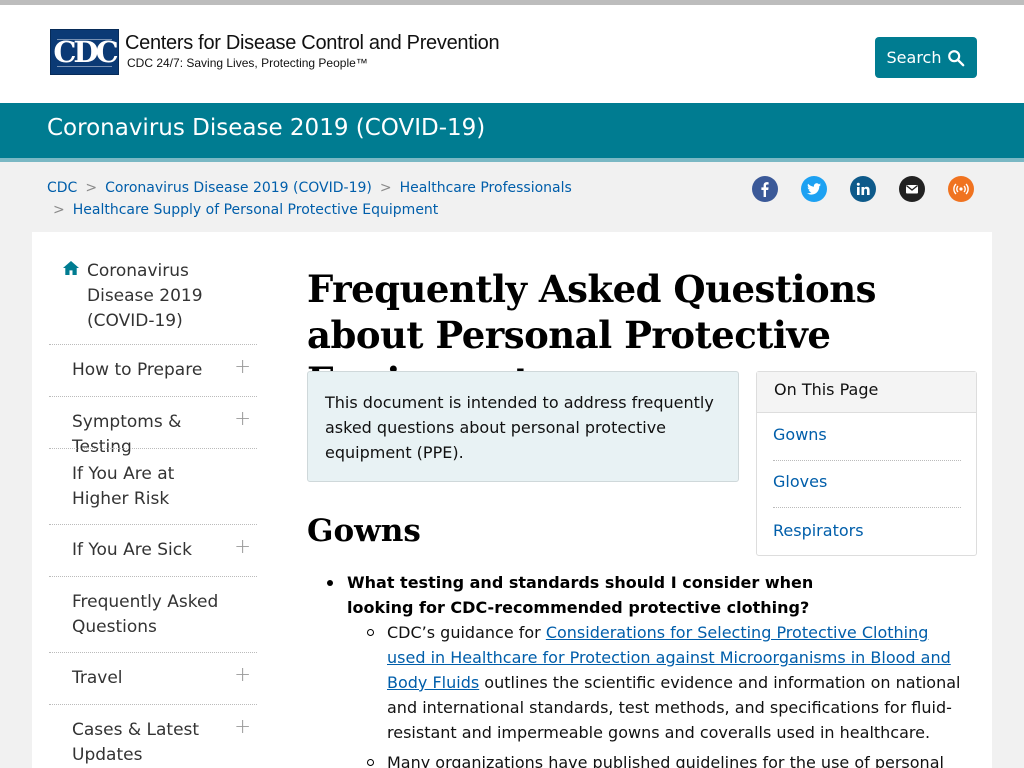 Image resolution: width=1024 pixels, height=768 pixels. What do you see at coordinates (867, 530) in the screenshot?
I see `on-this-page-link-respirators: Respirators` at bounding box center [867, 530].